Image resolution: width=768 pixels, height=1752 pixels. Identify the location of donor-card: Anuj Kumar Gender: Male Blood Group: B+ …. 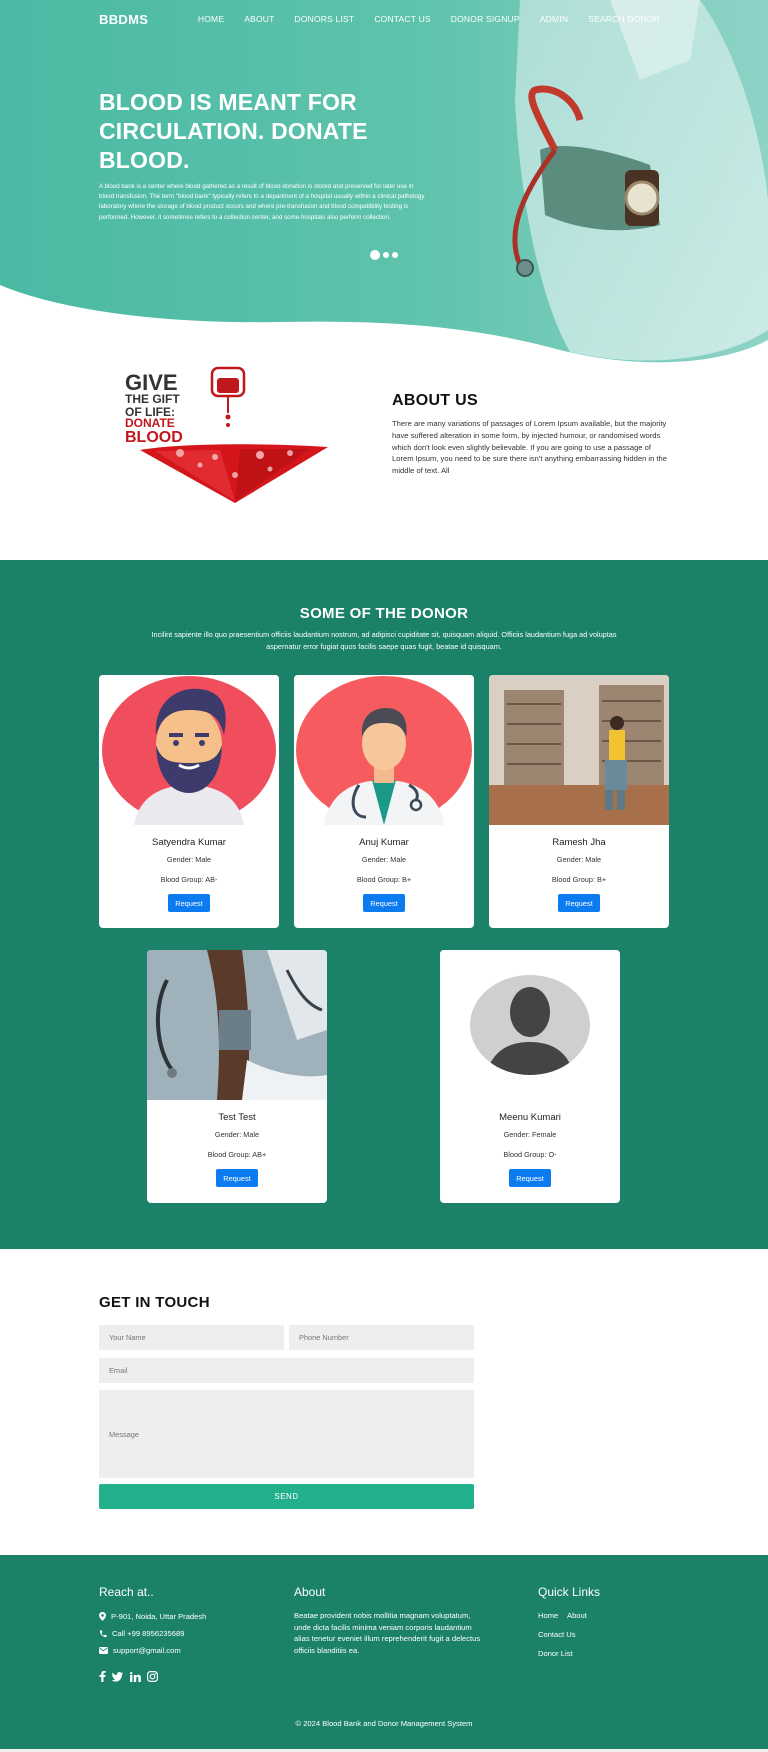
(384, 801).